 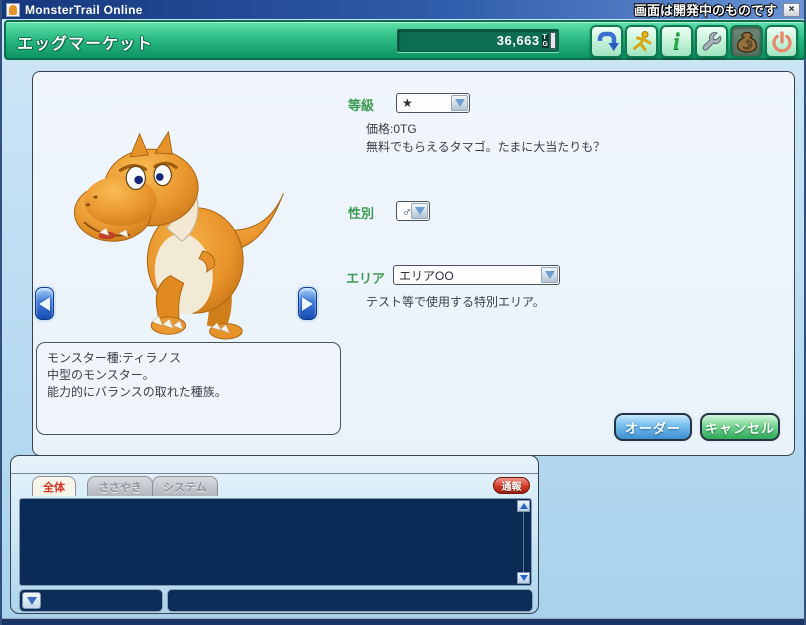 What do you see at coordinates (85, 44) in the screenshot?
I see `page-title: エッグマーケット` at bounding box center [85, 44].